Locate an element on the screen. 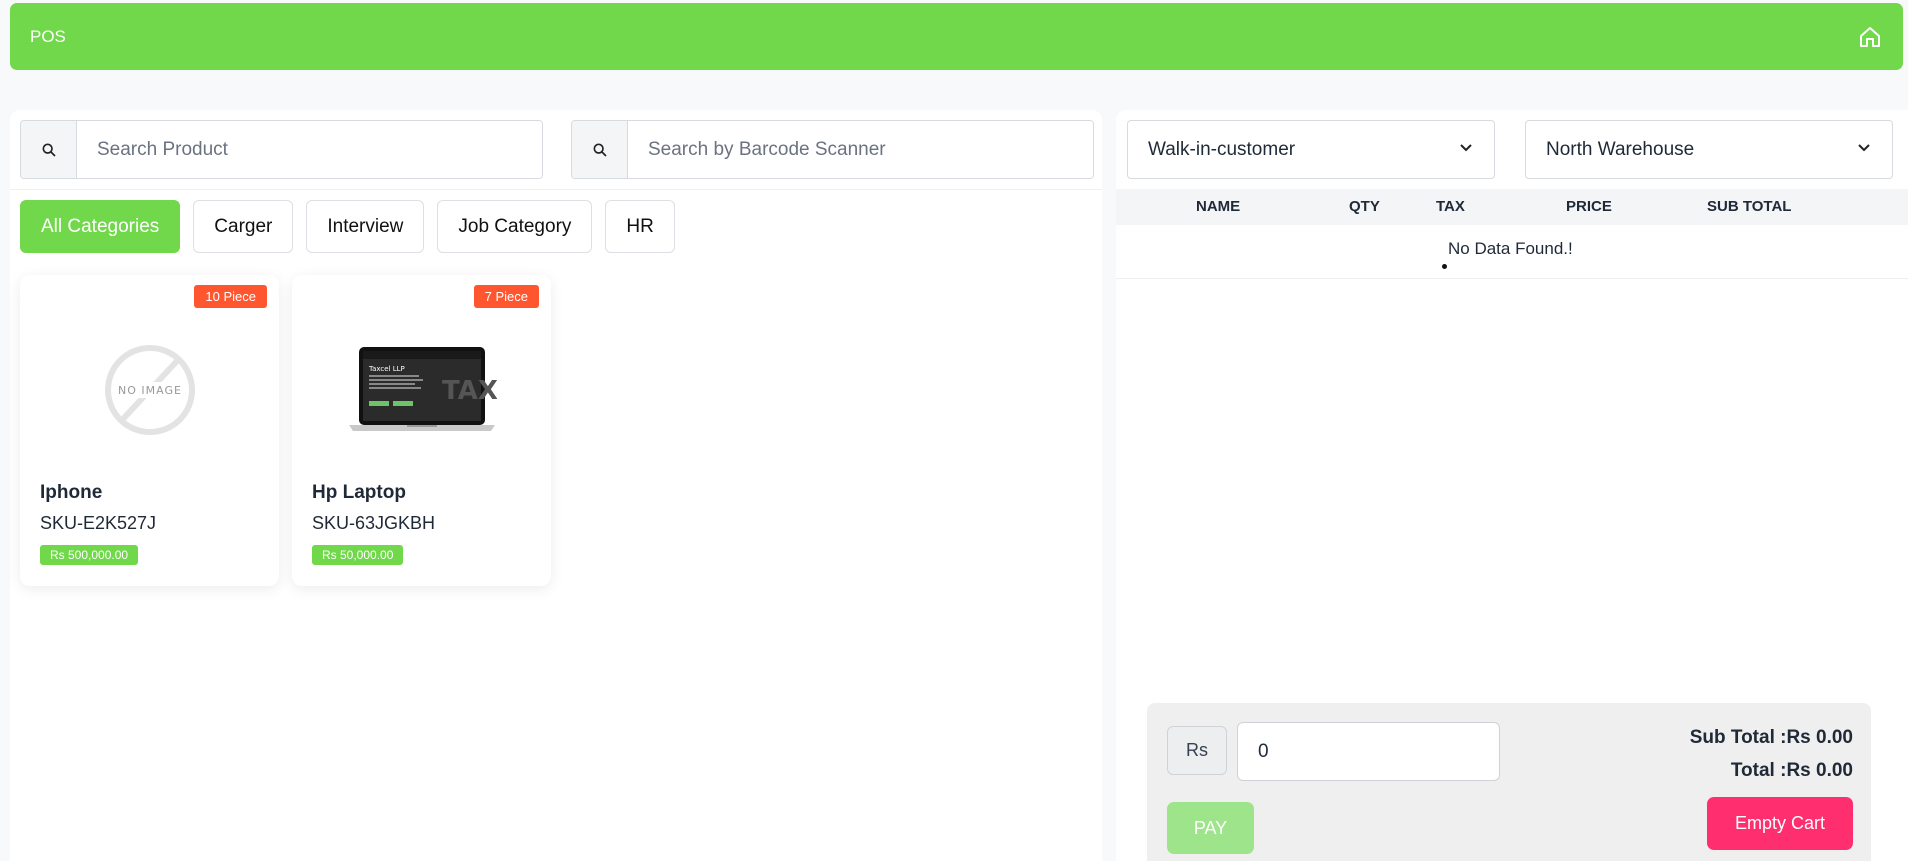  product-price: Rs 50,000.00 is located at coordinates (358, 555).